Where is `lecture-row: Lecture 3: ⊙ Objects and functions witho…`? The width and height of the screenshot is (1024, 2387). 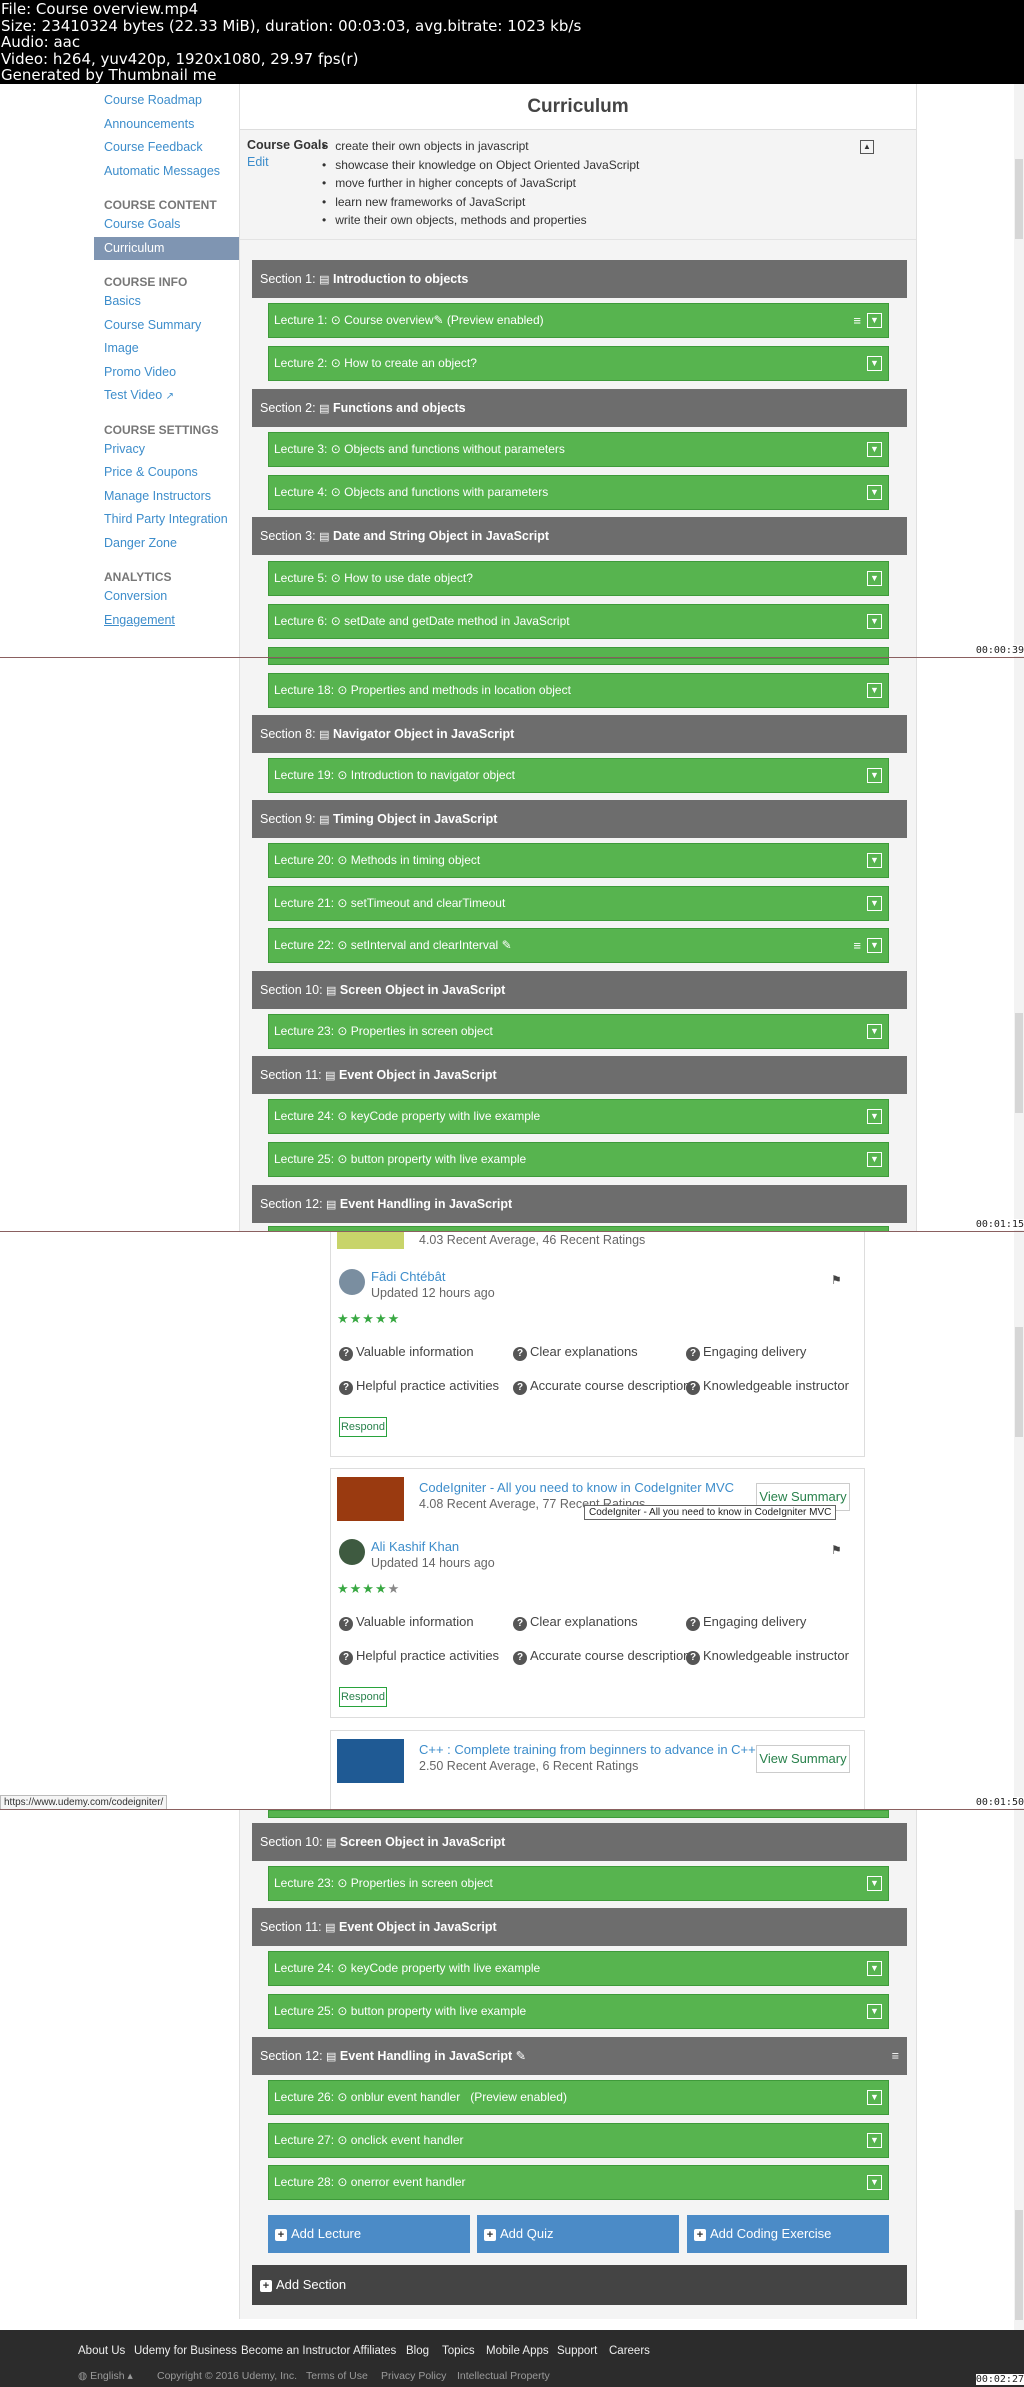 lecture-row: Lecture 3: ⊙ Objects and functions witho… is located at coordinates (578, 449).